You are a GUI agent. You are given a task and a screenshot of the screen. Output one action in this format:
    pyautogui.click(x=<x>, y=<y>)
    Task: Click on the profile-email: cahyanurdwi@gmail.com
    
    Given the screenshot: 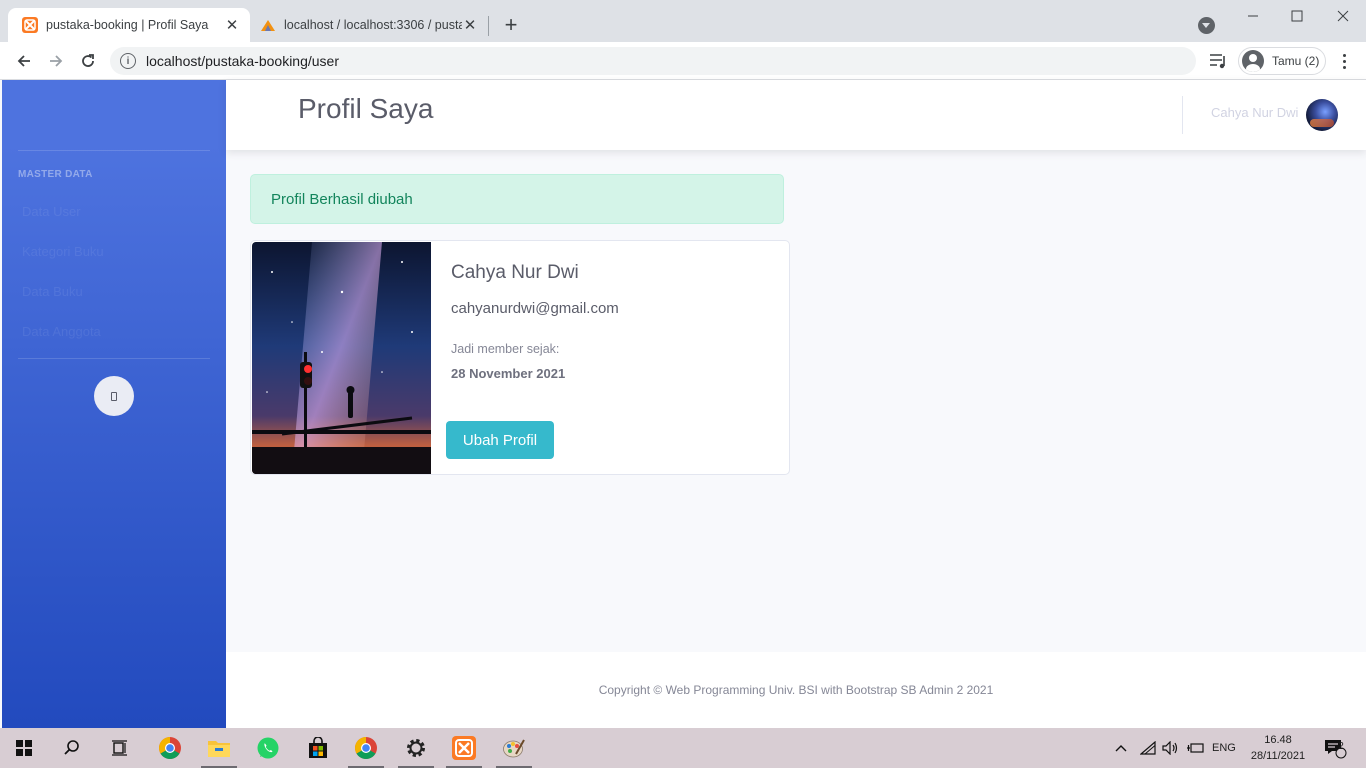 What is the action you would take?
    pyautogui.click(x=535, y=308)
    